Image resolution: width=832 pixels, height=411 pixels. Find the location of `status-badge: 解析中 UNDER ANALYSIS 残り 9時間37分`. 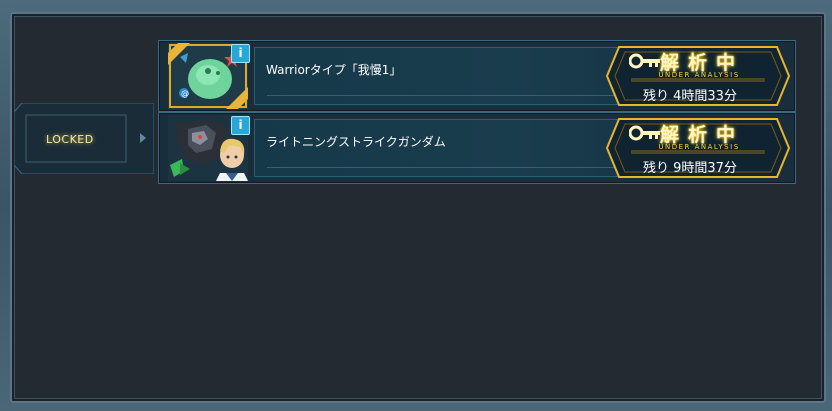

status-badge: 解析中 UNDER ANALYSIS 残り 9時間37分 is located at coordinates (698, 148).